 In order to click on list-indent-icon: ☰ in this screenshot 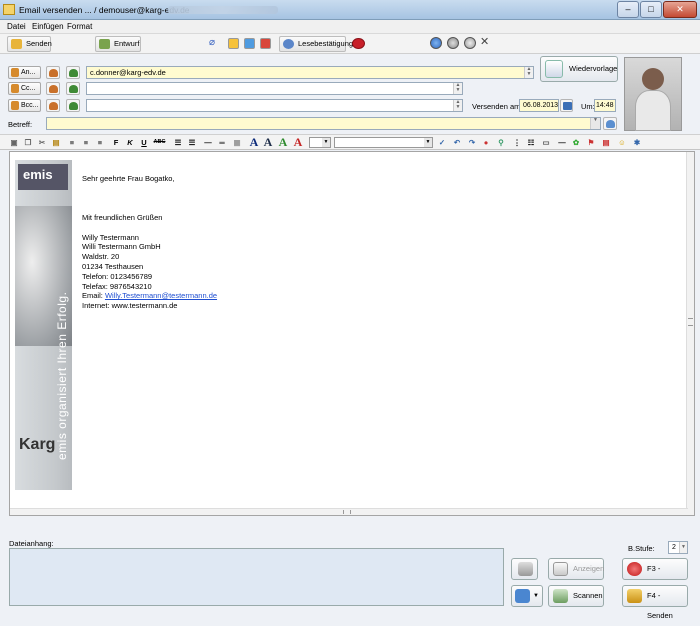, I will do `click(178, 142)`.